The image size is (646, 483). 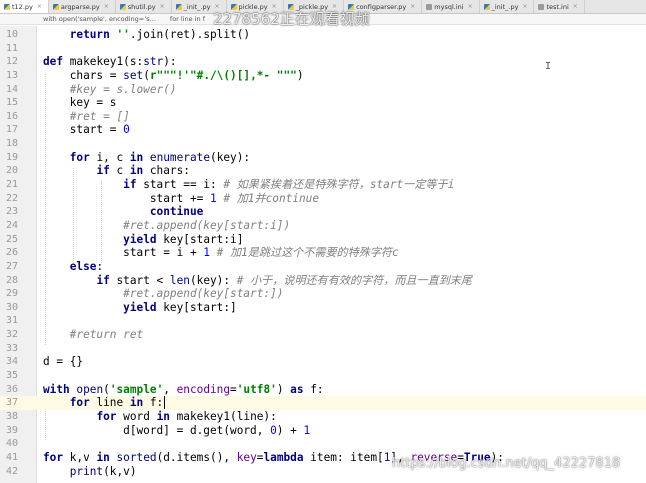 I want to click on code-line: 11, so click(x=323, y=49).